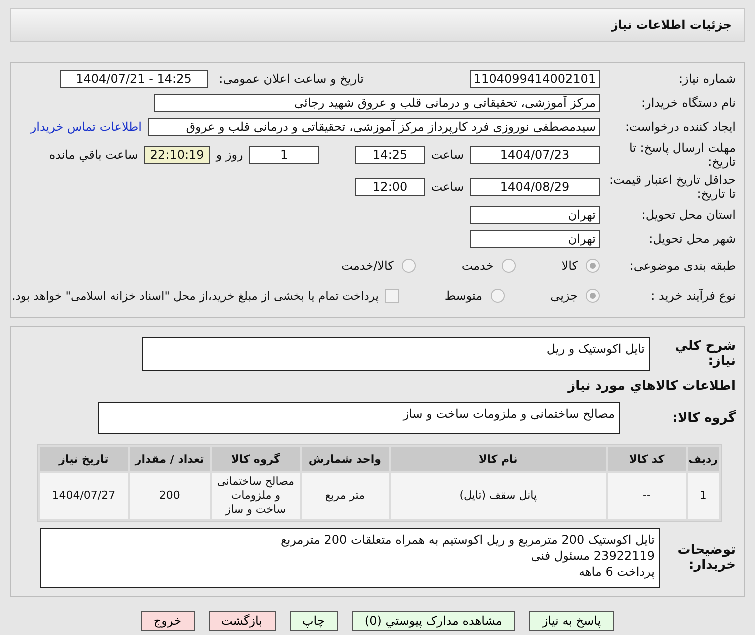 This screenshot has height=635, width=755. I want to click on table-cell: پانل سقف (تایل), so click(498, 496).